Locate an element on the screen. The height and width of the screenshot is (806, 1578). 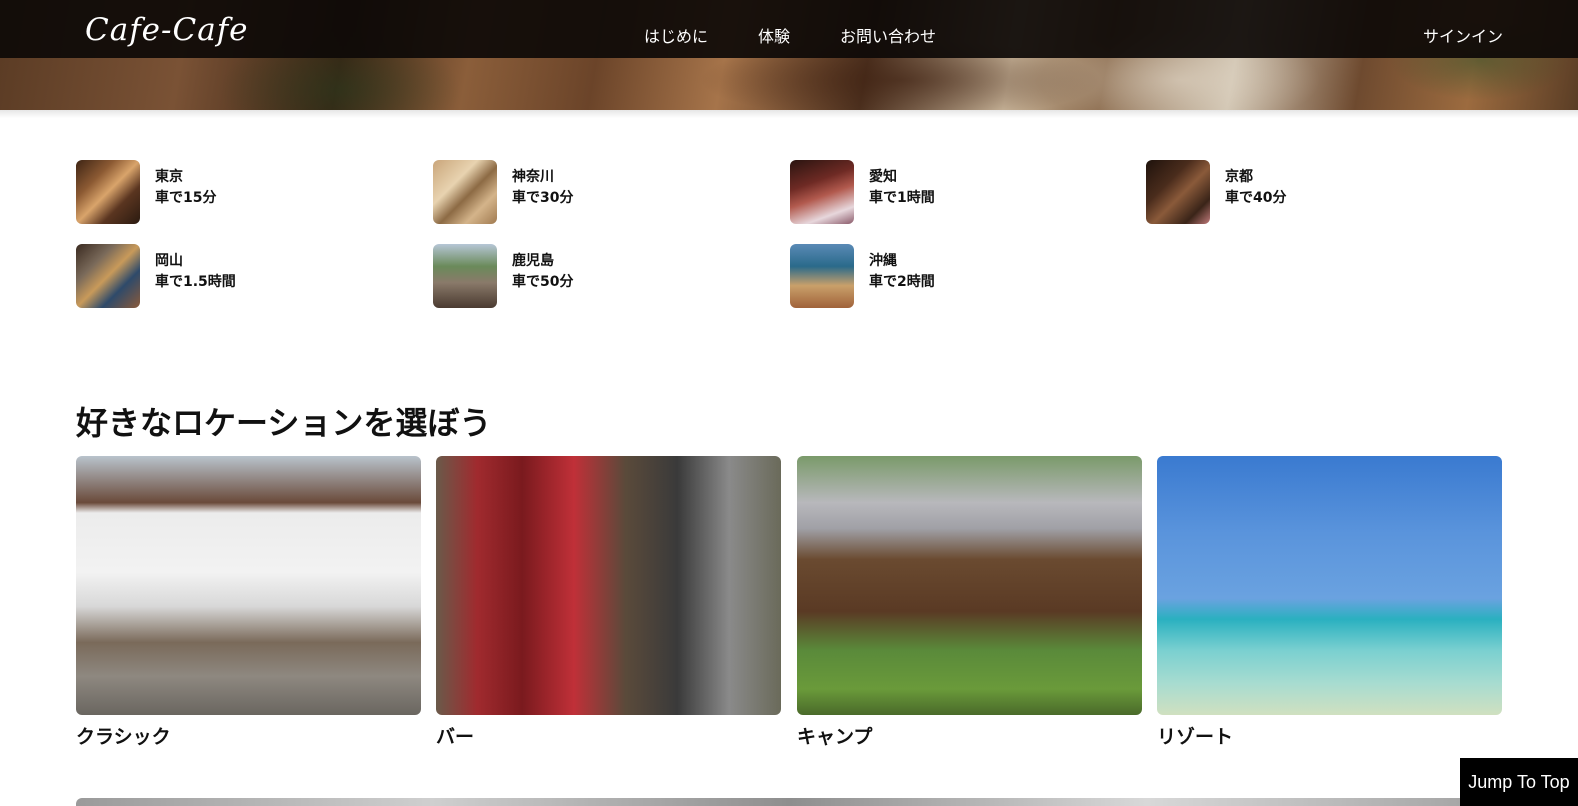
next-section-image is located at coordinates (789, 802).